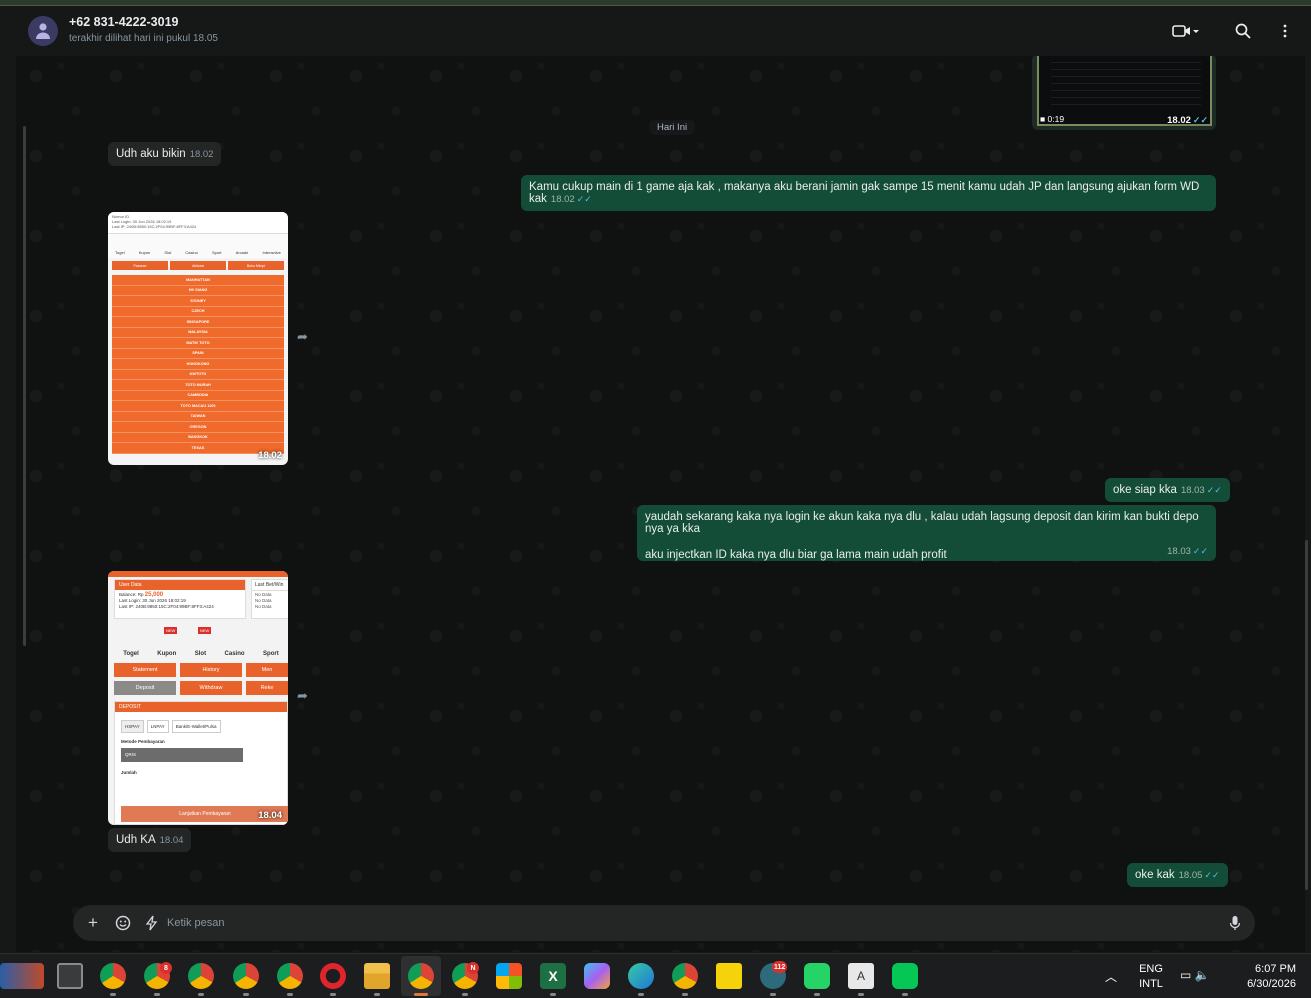 The width and height of the screenshot is (1311, 998). Describe the element at coordinates (672, 127) in the screenshot. I see `day-separator: Hari Ini` at that location.